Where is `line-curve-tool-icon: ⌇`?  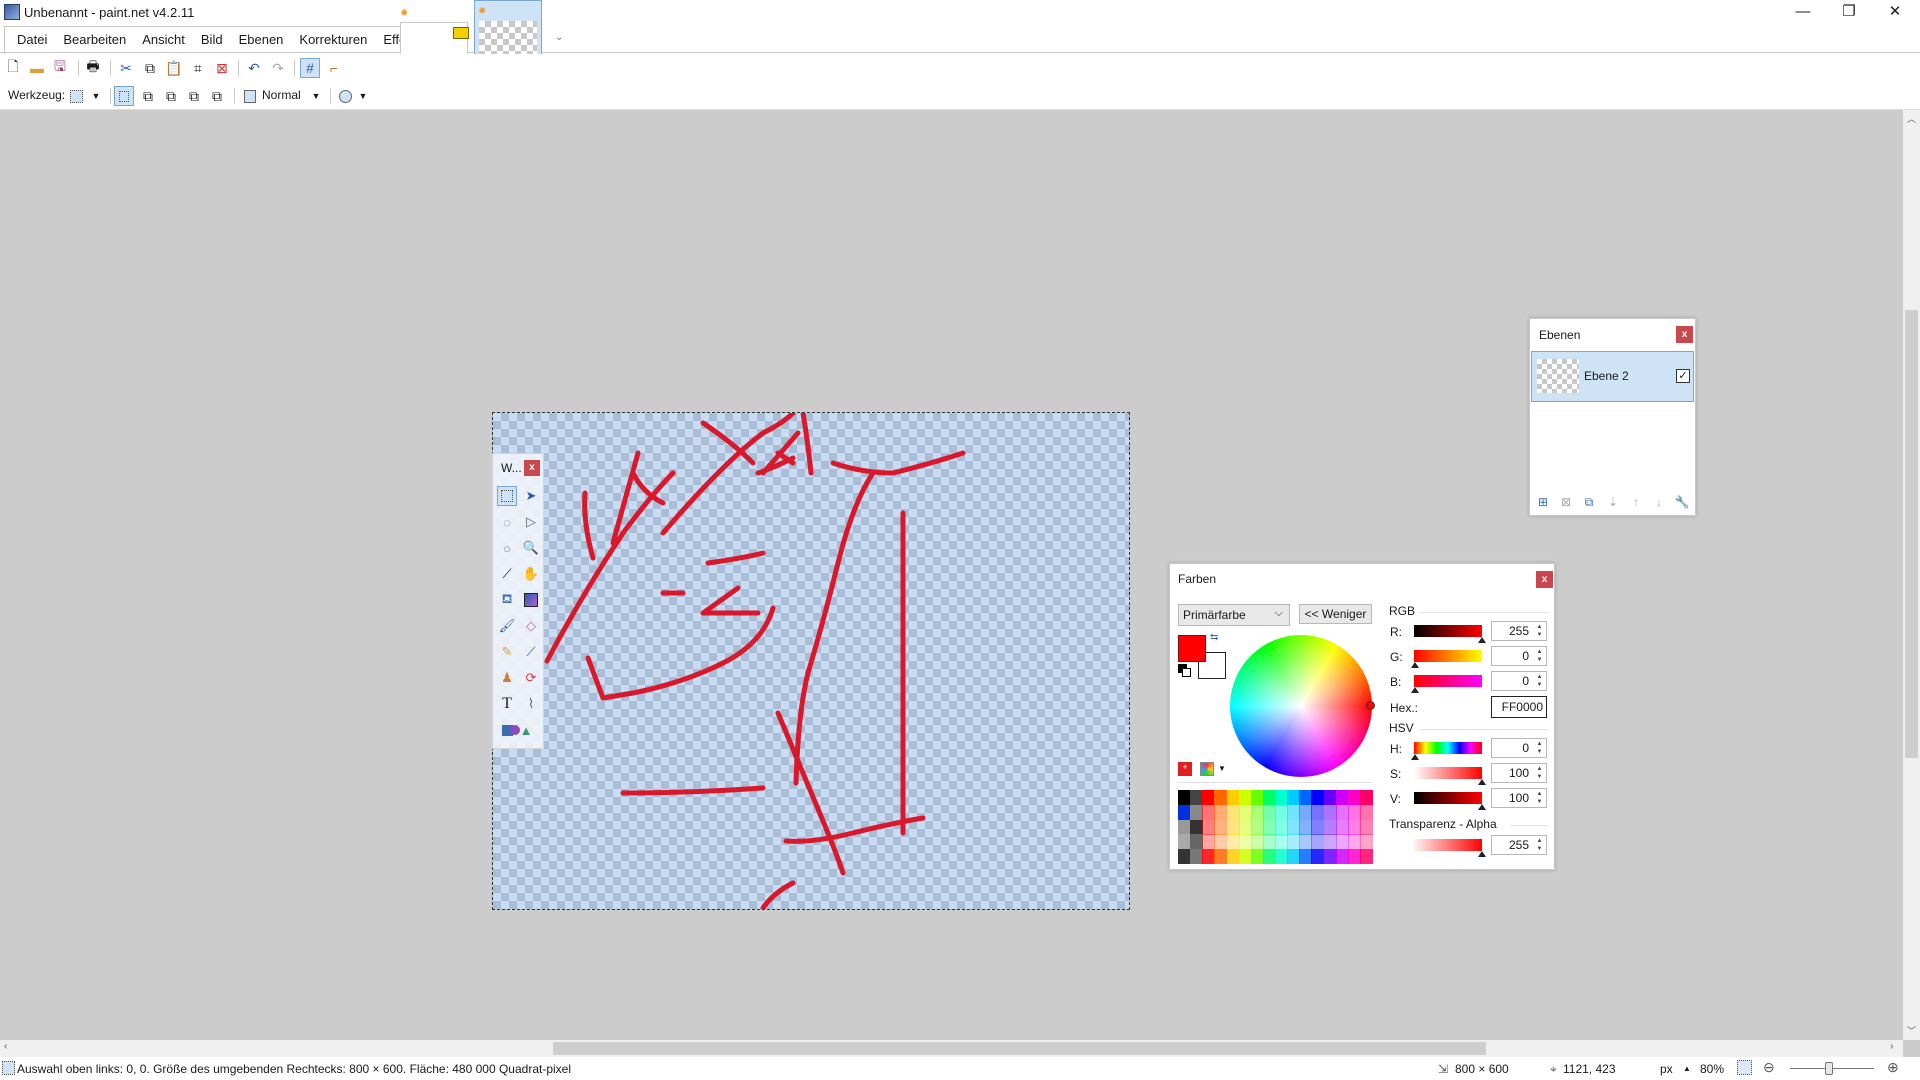 line-curve-tool-icon: ⌇ is located at coordinates (531, 704).